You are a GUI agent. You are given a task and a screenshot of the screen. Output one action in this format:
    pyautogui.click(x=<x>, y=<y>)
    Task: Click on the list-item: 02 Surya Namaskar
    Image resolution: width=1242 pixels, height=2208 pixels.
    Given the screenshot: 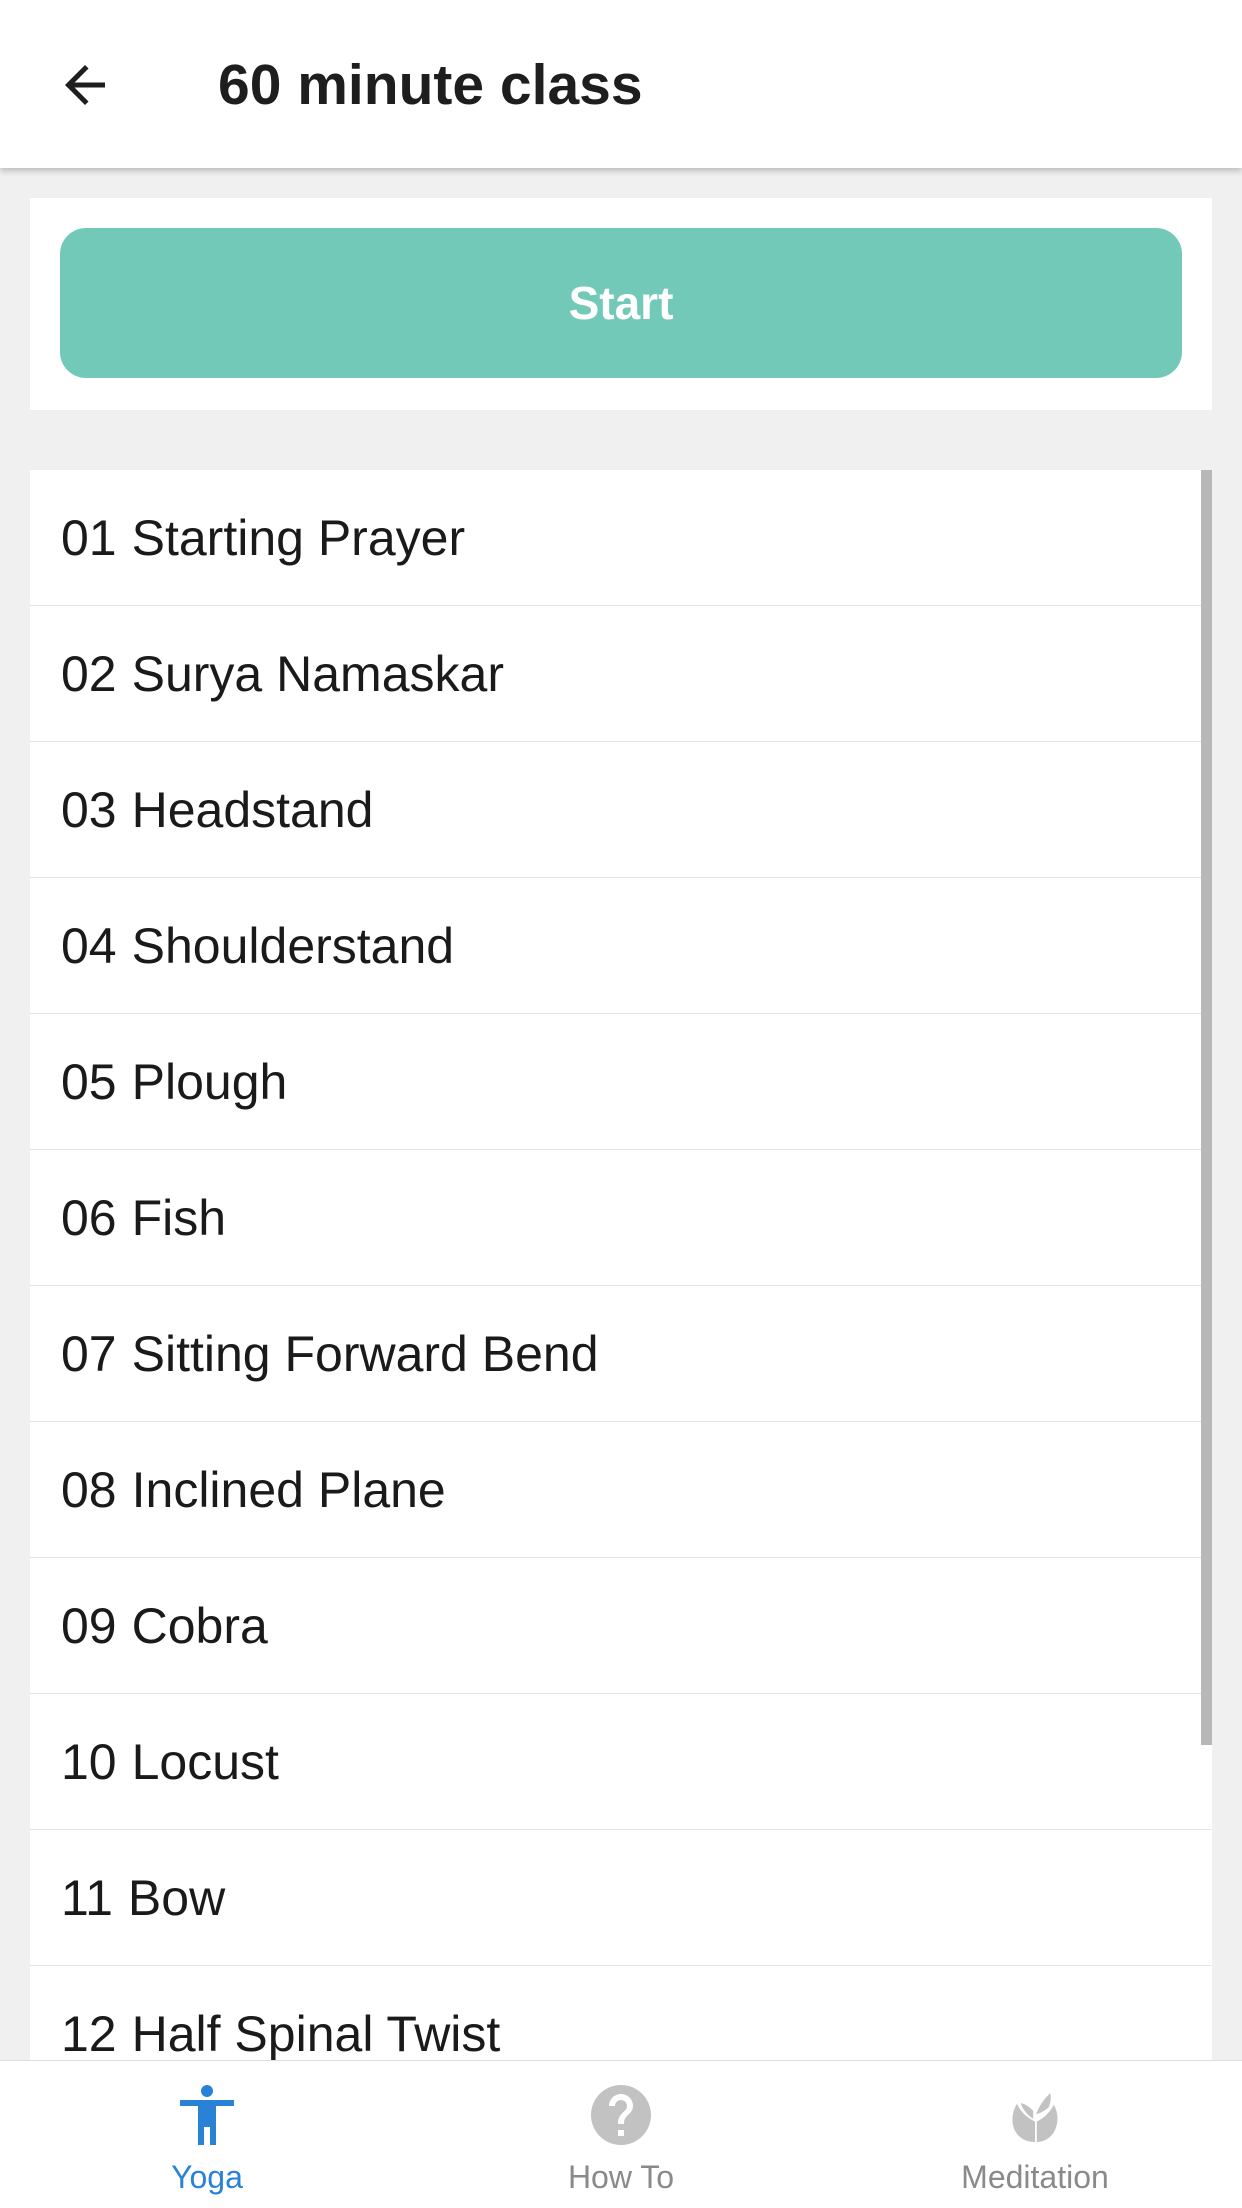 What is the action you would take?
    pyautogui.click(x=621, y=674)
    